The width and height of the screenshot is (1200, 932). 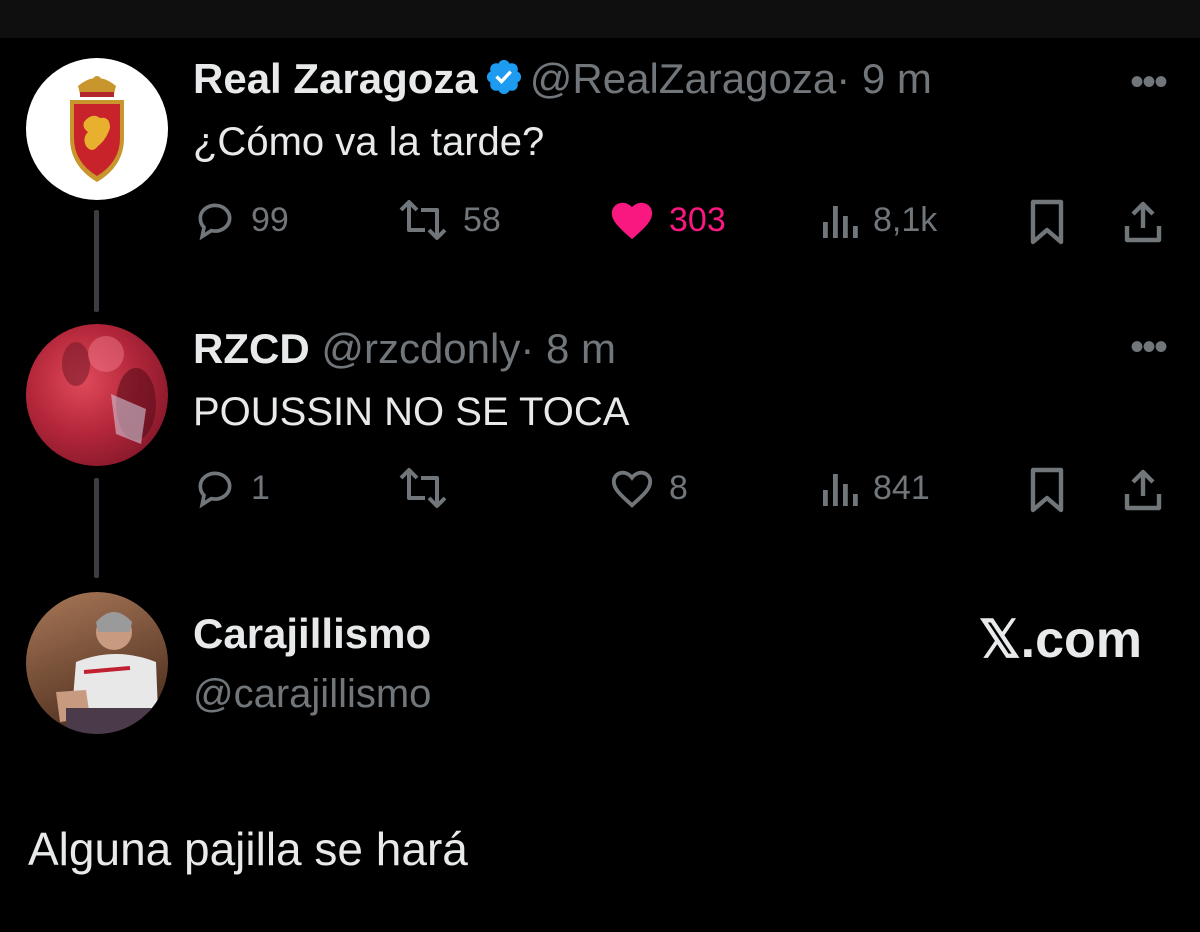 I want to click on retweet-button: 58, so click(x=449, y=220).